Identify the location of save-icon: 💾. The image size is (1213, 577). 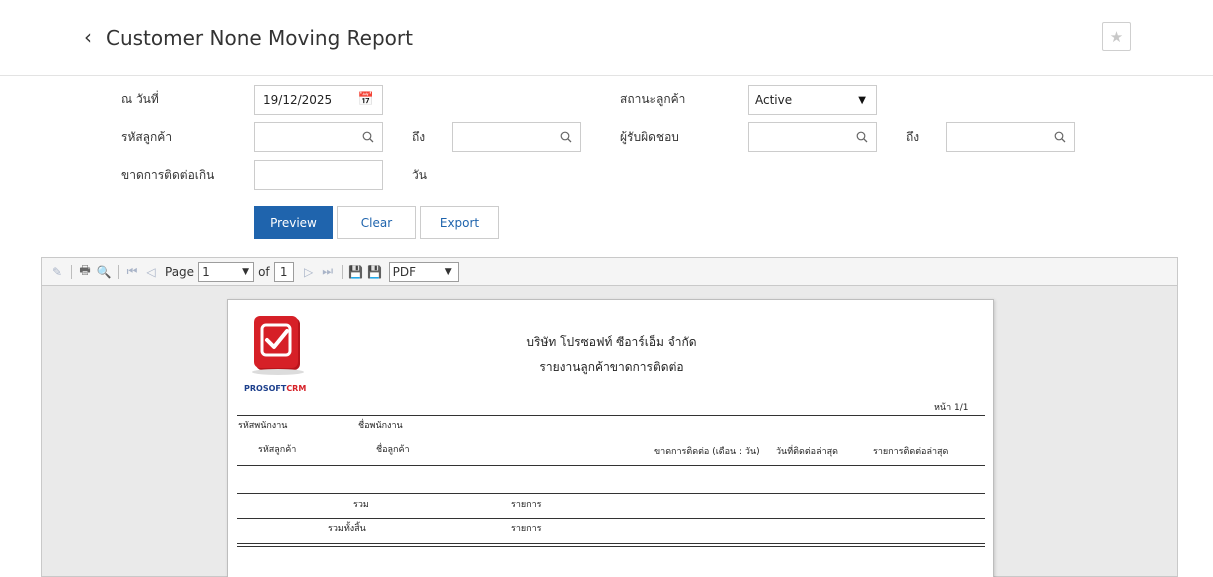
(356, 272).